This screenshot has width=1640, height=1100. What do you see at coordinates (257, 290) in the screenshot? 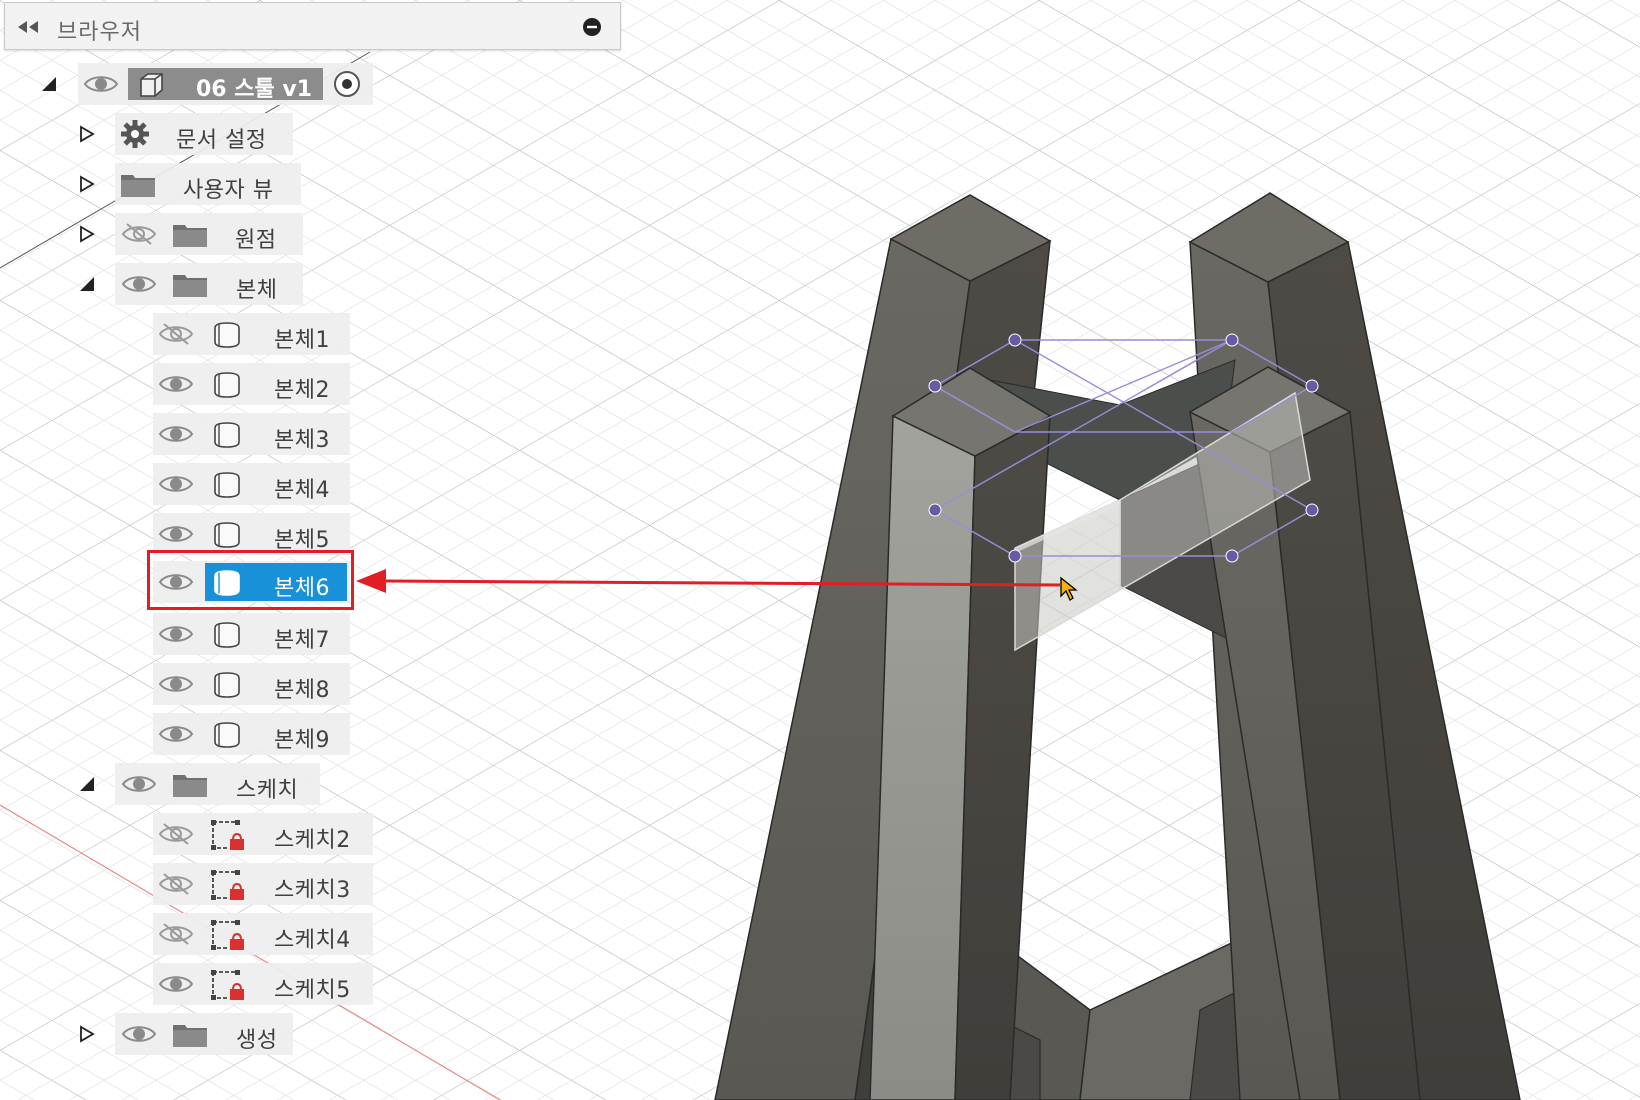
I see `tree-item-label: 본체` at bounding box center [257, 290].